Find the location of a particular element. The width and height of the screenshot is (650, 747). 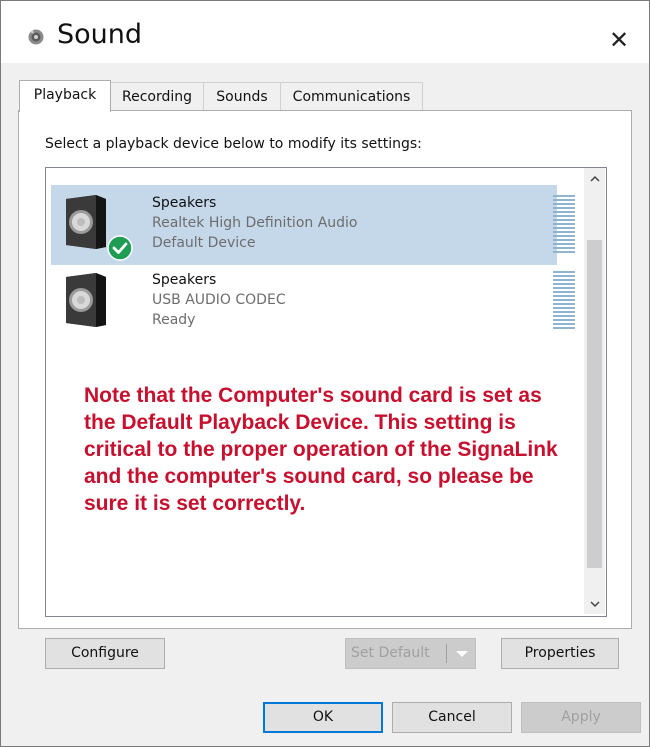

tab-playback: Playback is located at coordinates (65, 96).